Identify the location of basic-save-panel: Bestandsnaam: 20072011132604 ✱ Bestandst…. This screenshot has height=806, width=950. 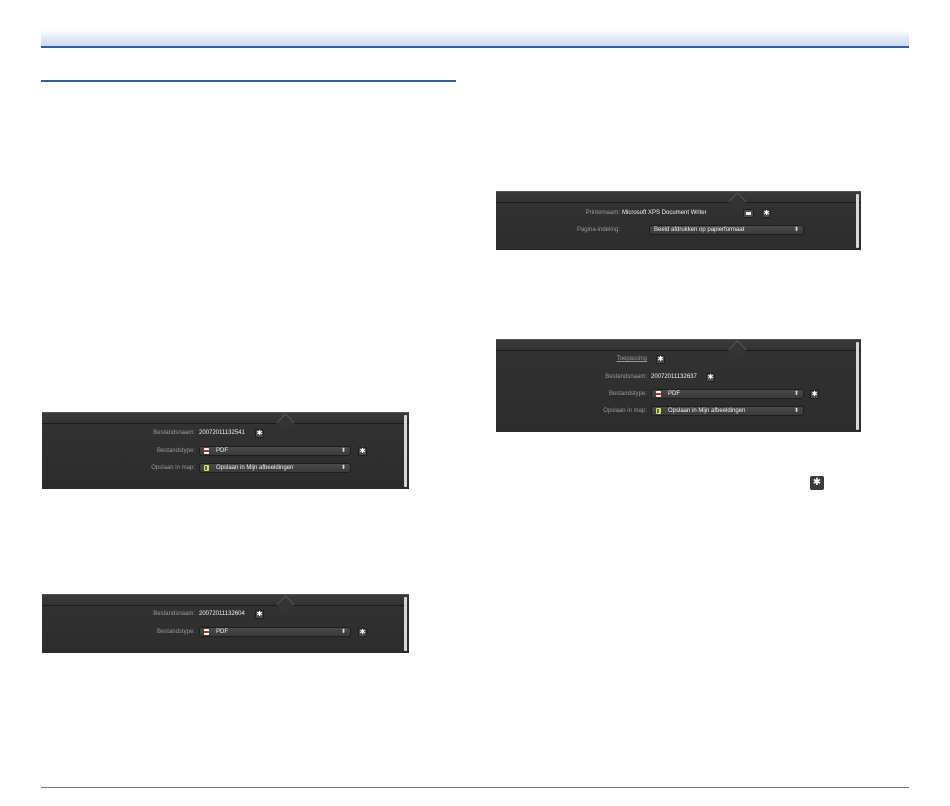
(225, 623).